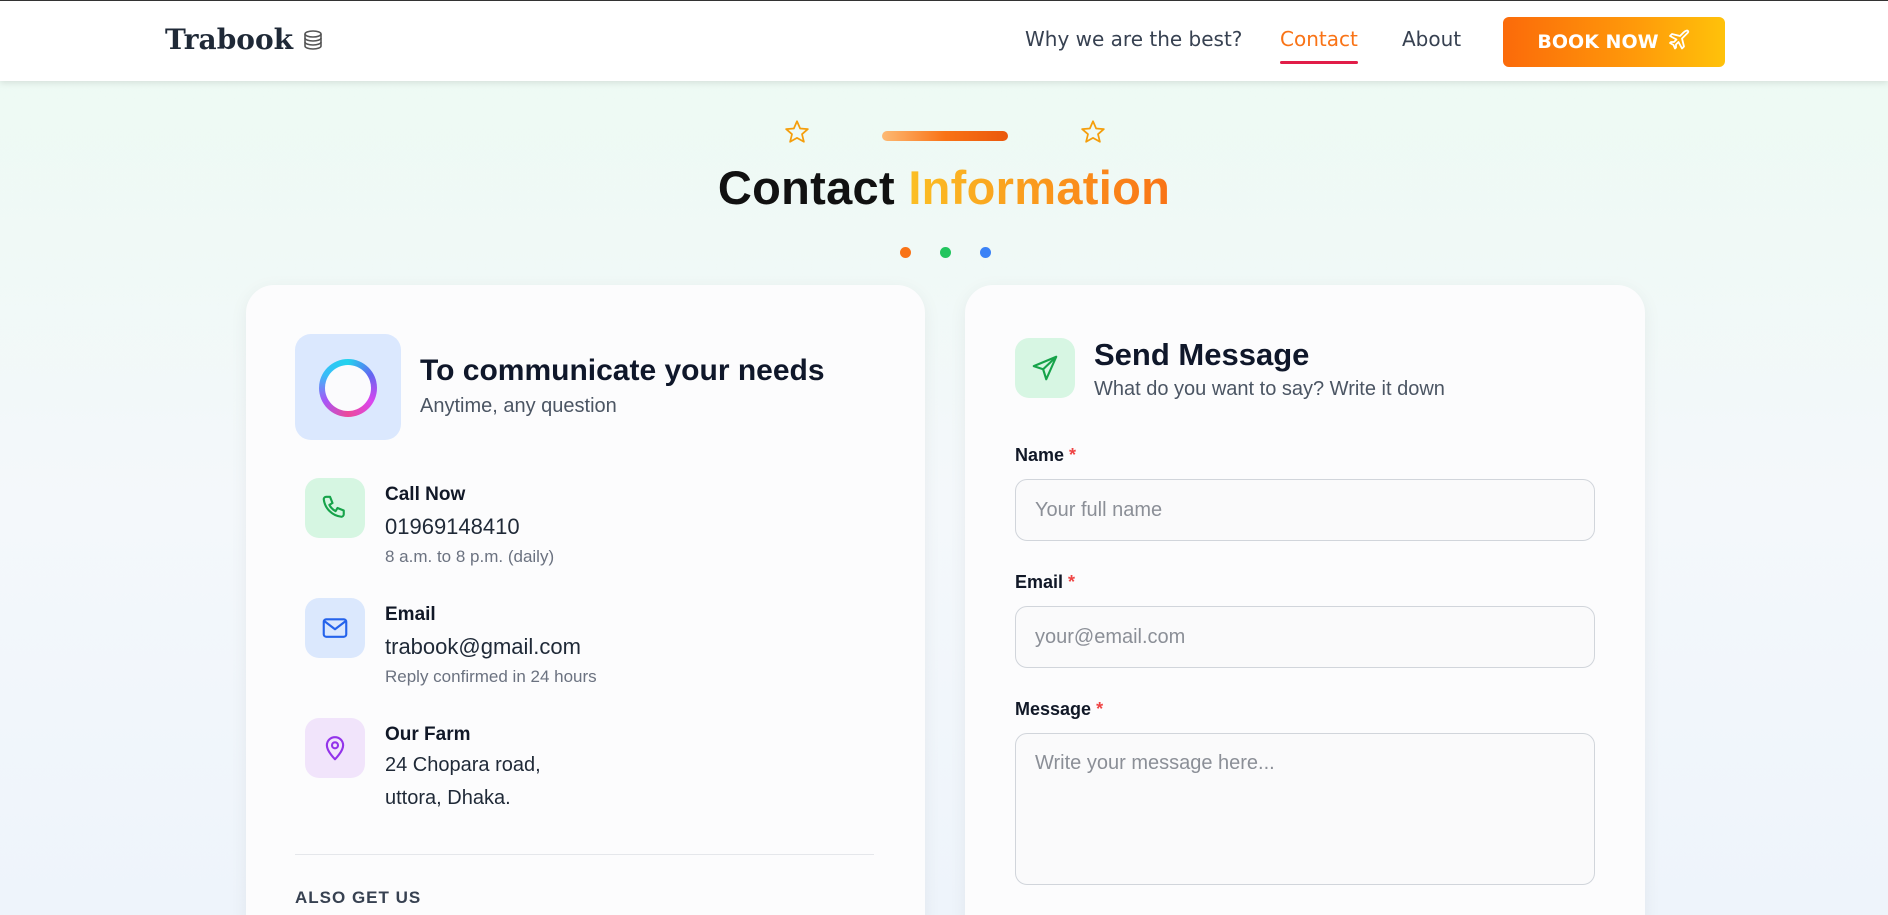  I want to click on page-title: Contact Information, so click(944, 187).